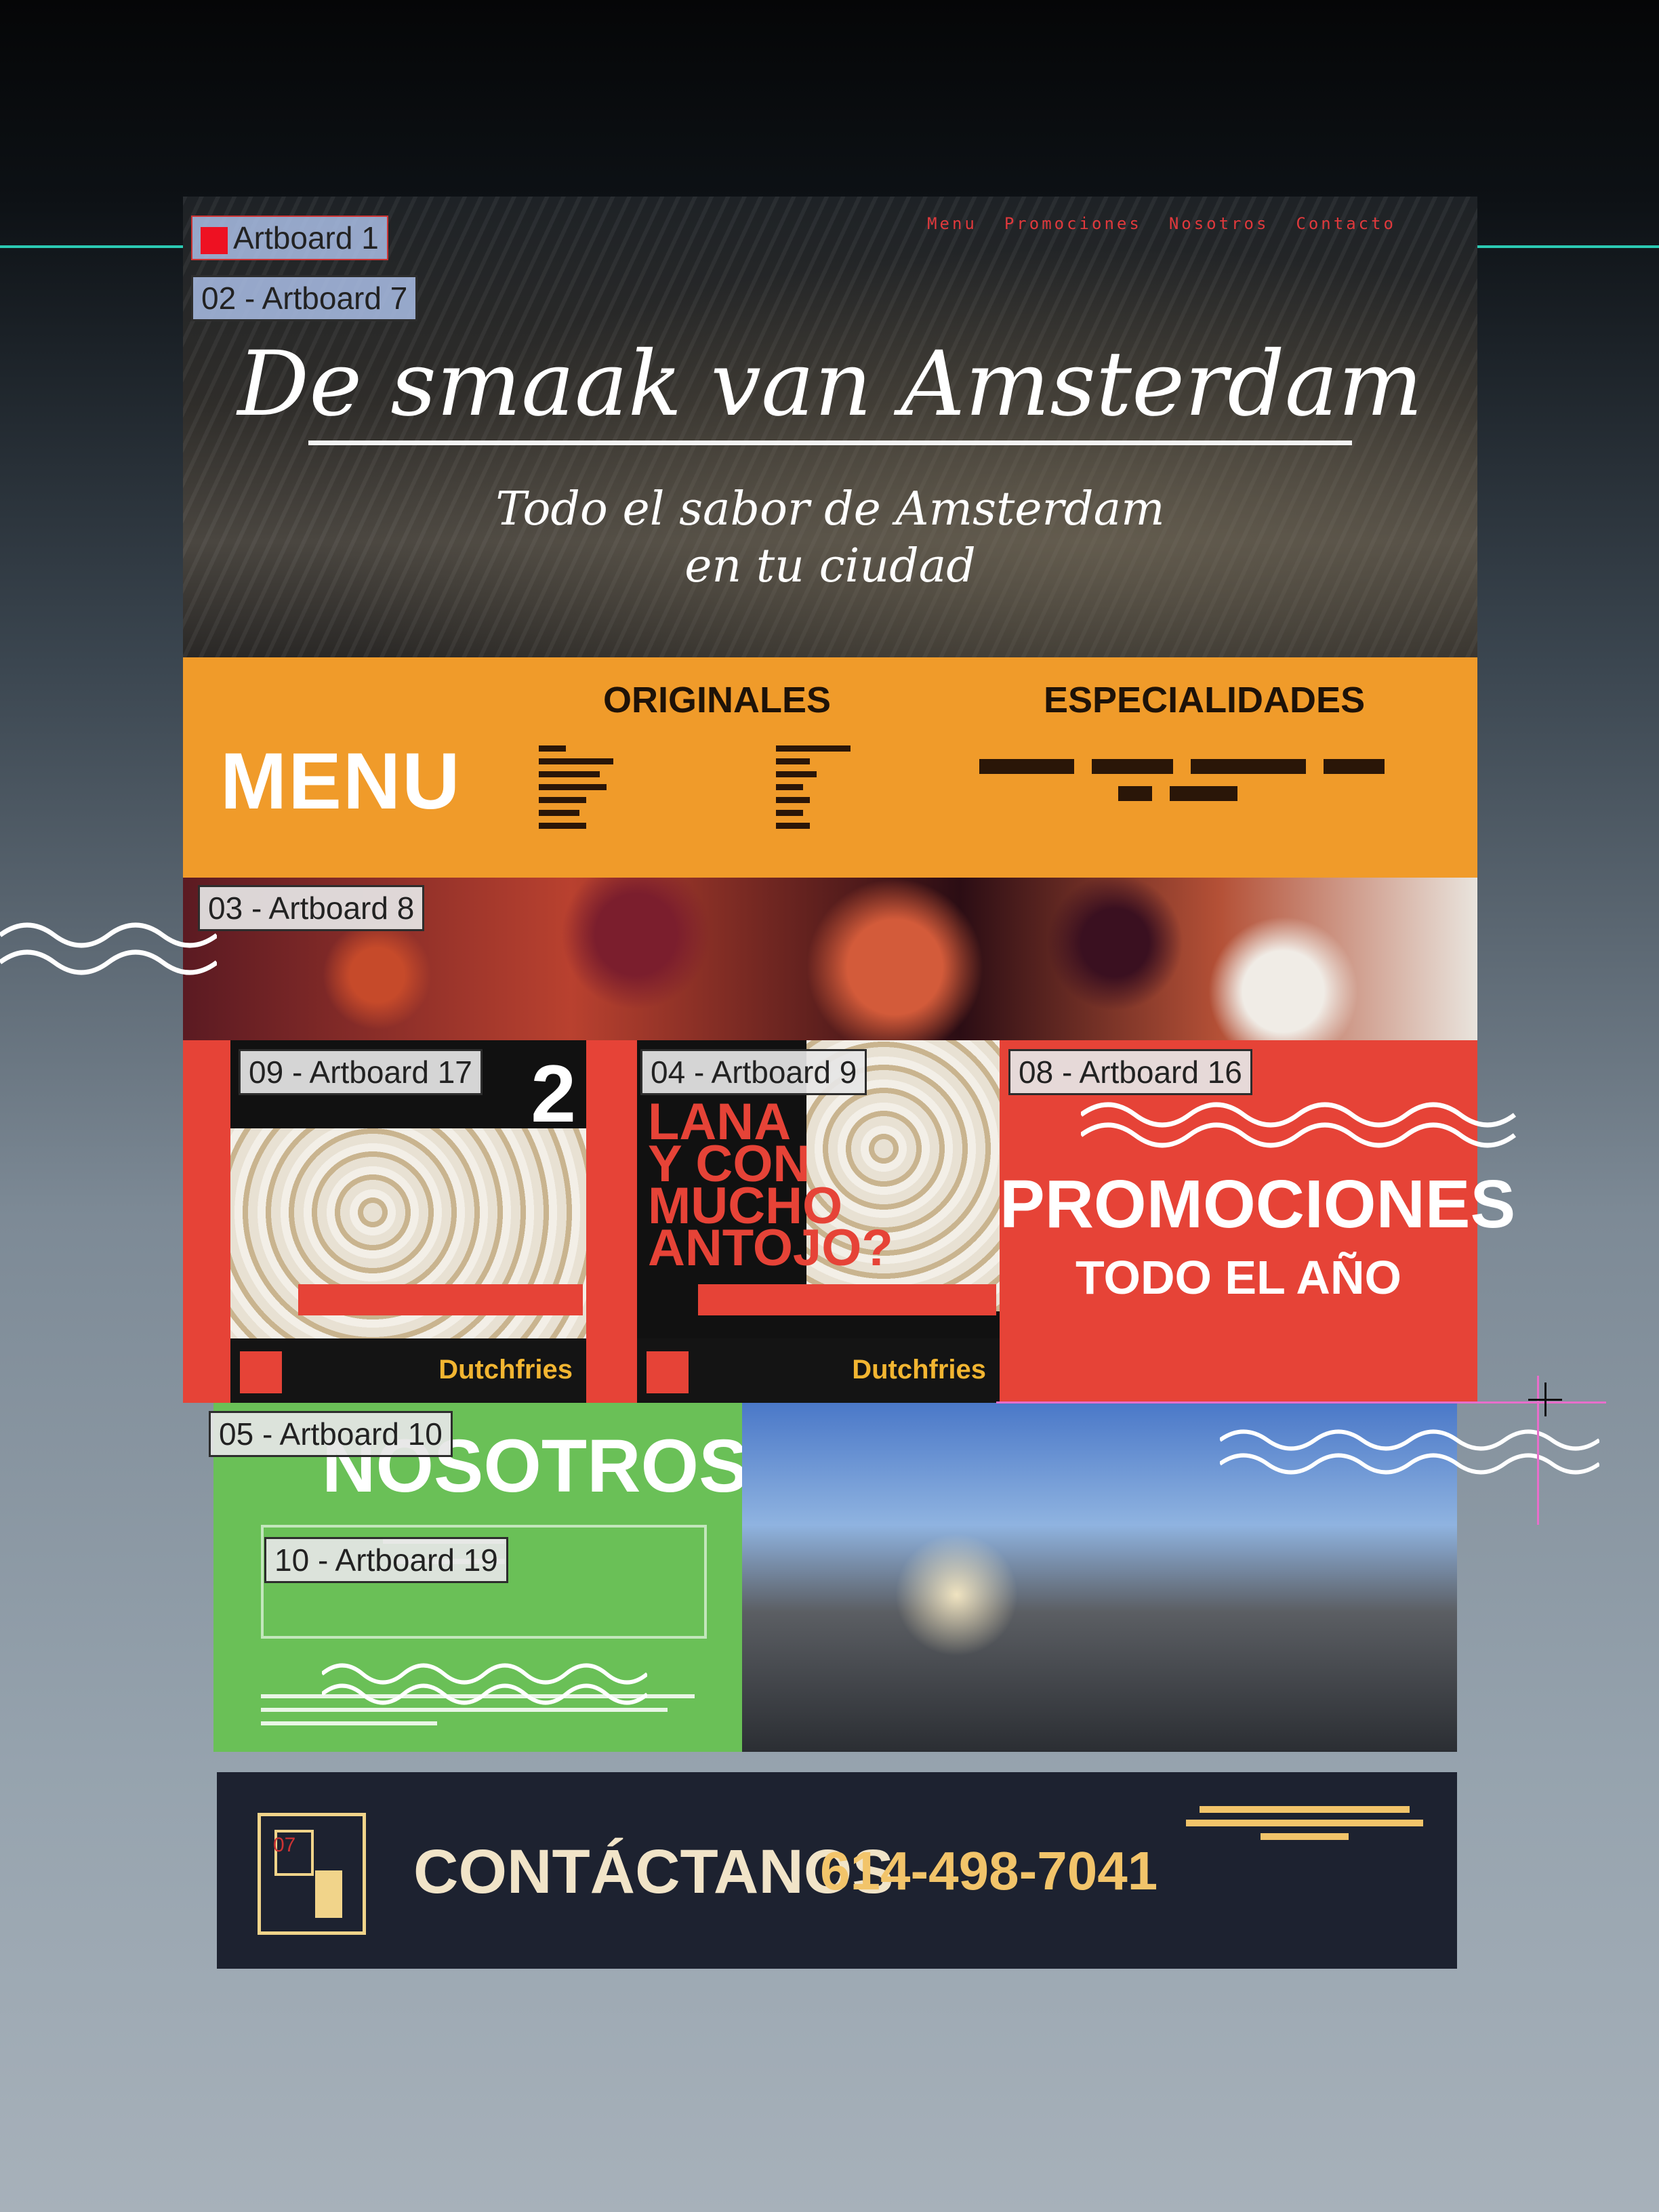  Describe the element at coordinates (1238, 1277) in the screenshot. I see `promociones-subtitle: TODO EL AÑO` at that location.